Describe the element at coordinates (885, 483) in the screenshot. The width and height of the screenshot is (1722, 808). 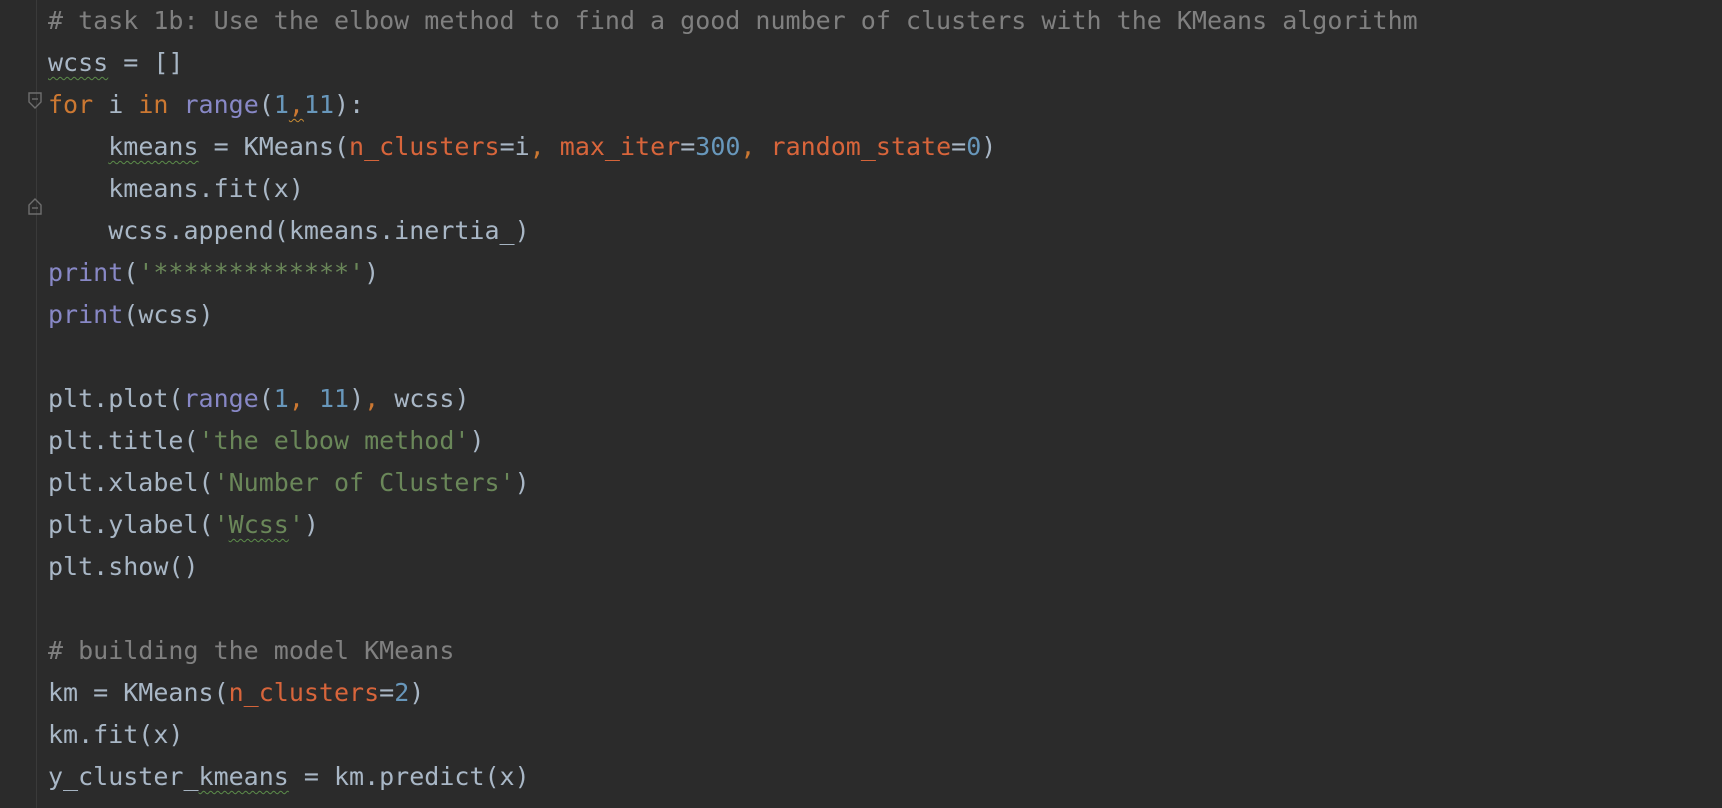
I see `code-line: plt.xlabel('Number of Clusters')` at that location.